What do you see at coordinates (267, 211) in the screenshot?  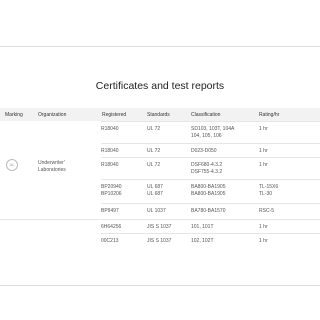 I see `rating-cell: RSC-5` at bounding box center [267, 211].